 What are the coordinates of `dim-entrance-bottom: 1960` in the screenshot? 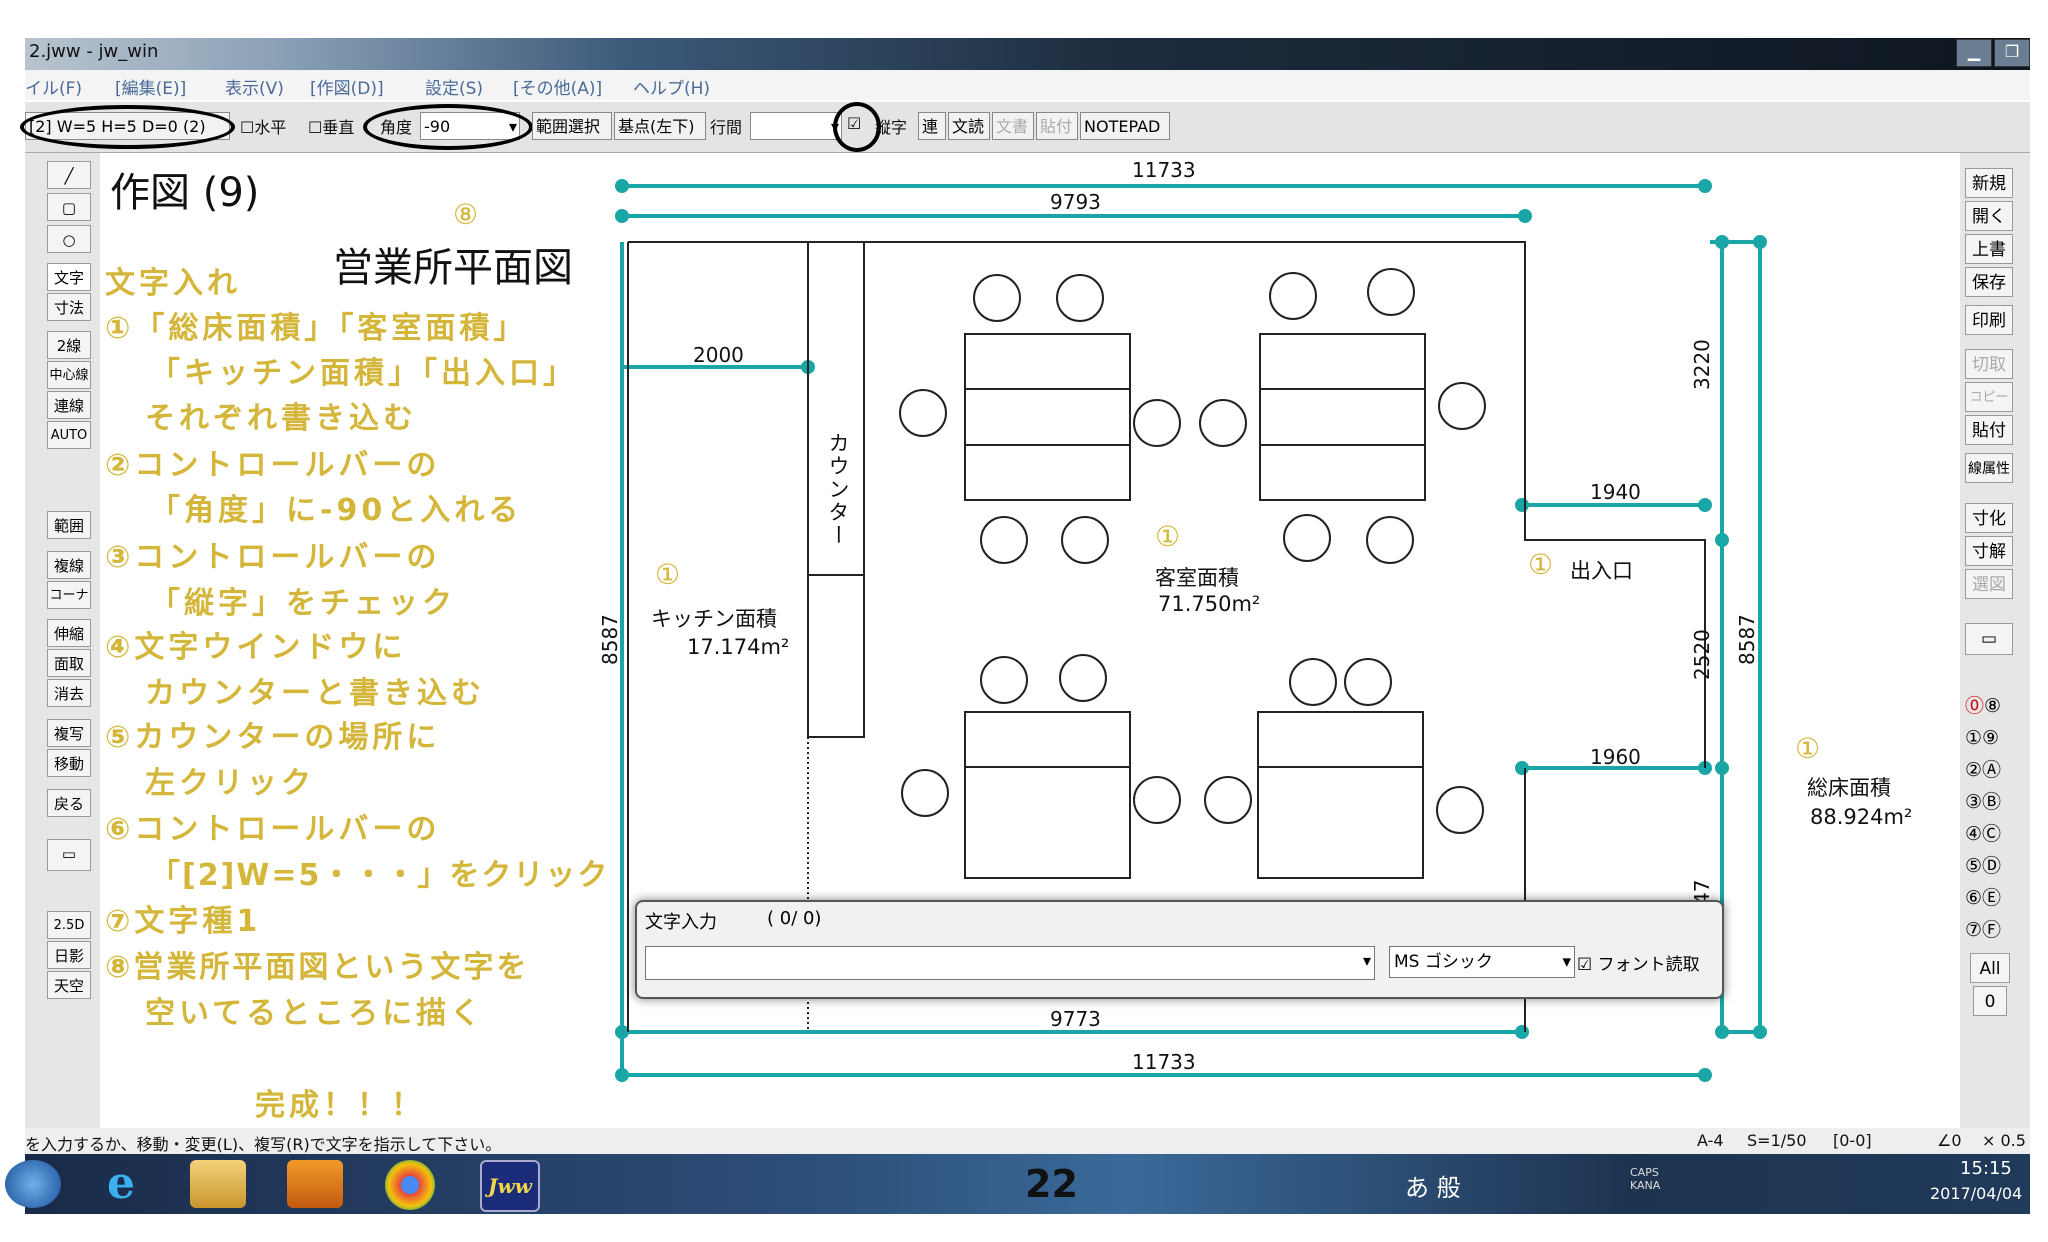 It's located at (1615, 757).